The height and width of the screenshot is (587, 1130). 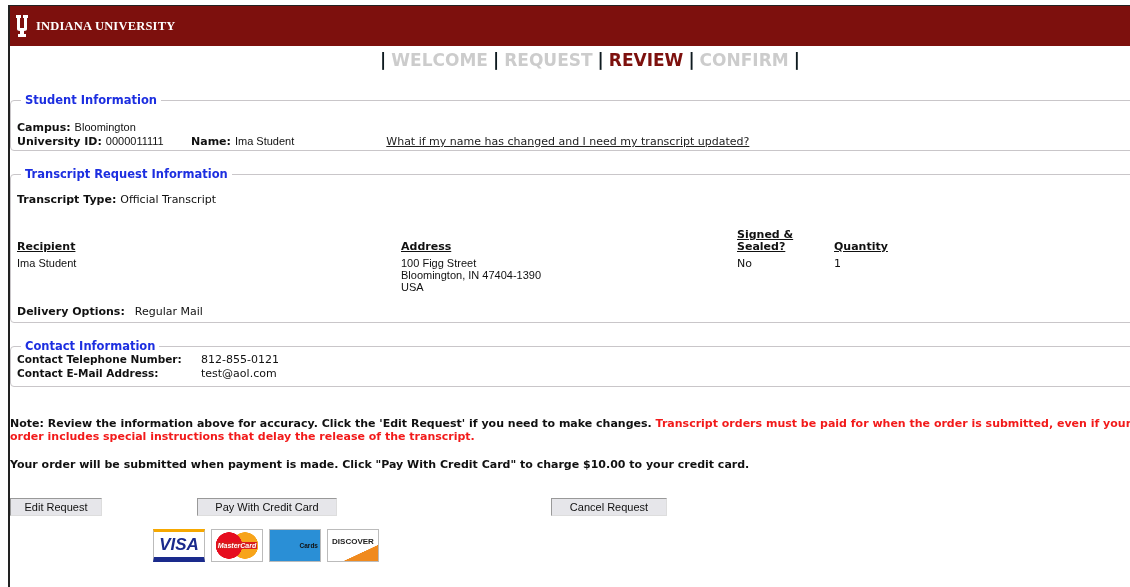 I want to click on field-value: 0000011111, so click(x=134, y=141).